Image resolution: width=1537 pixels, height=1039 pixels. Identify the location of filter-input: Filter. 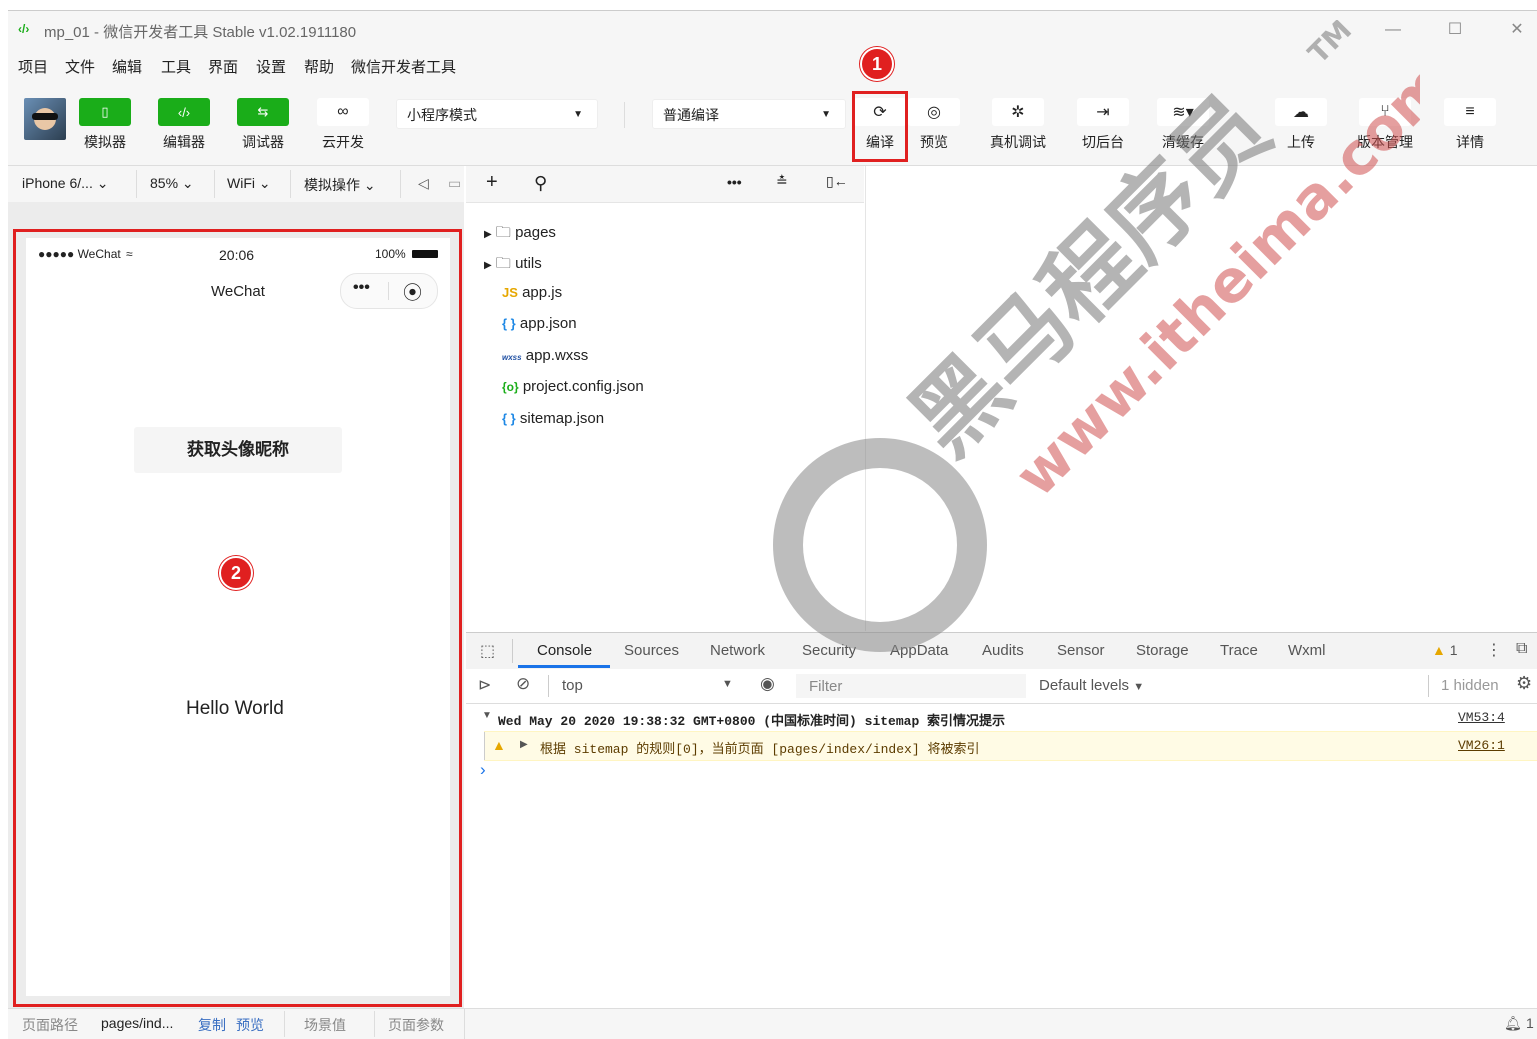
(911, 686).